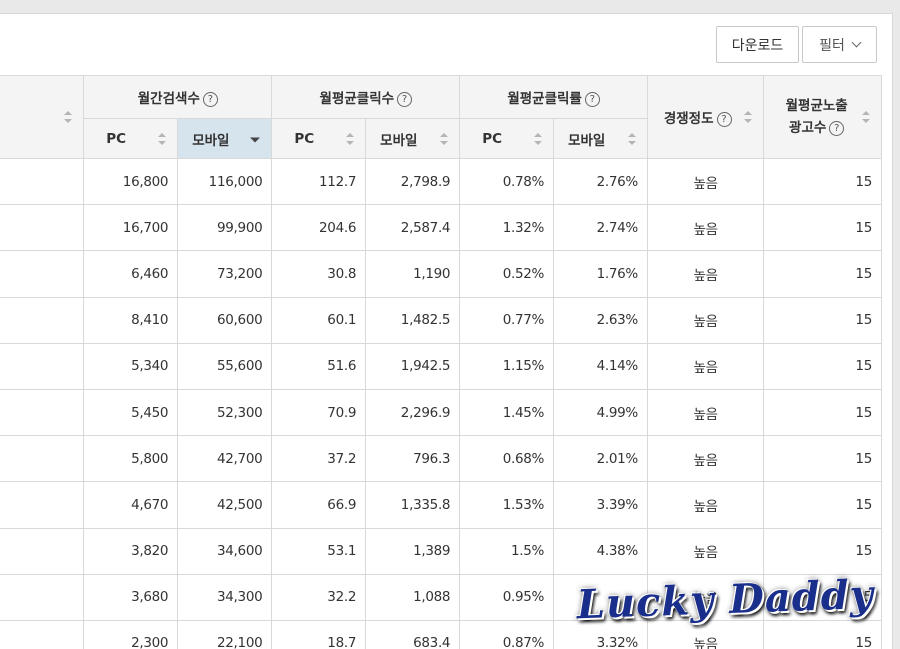 The height and width of the screenshot is (649, 900). I want to click on ctr-pc-cell: 0.77%, so click(507, 320).